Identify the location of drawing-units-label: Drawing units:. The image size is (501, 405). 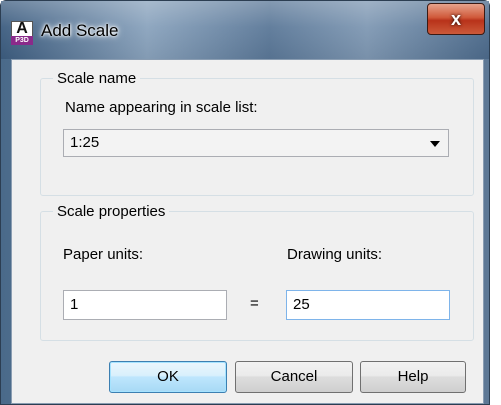
(335, 254).